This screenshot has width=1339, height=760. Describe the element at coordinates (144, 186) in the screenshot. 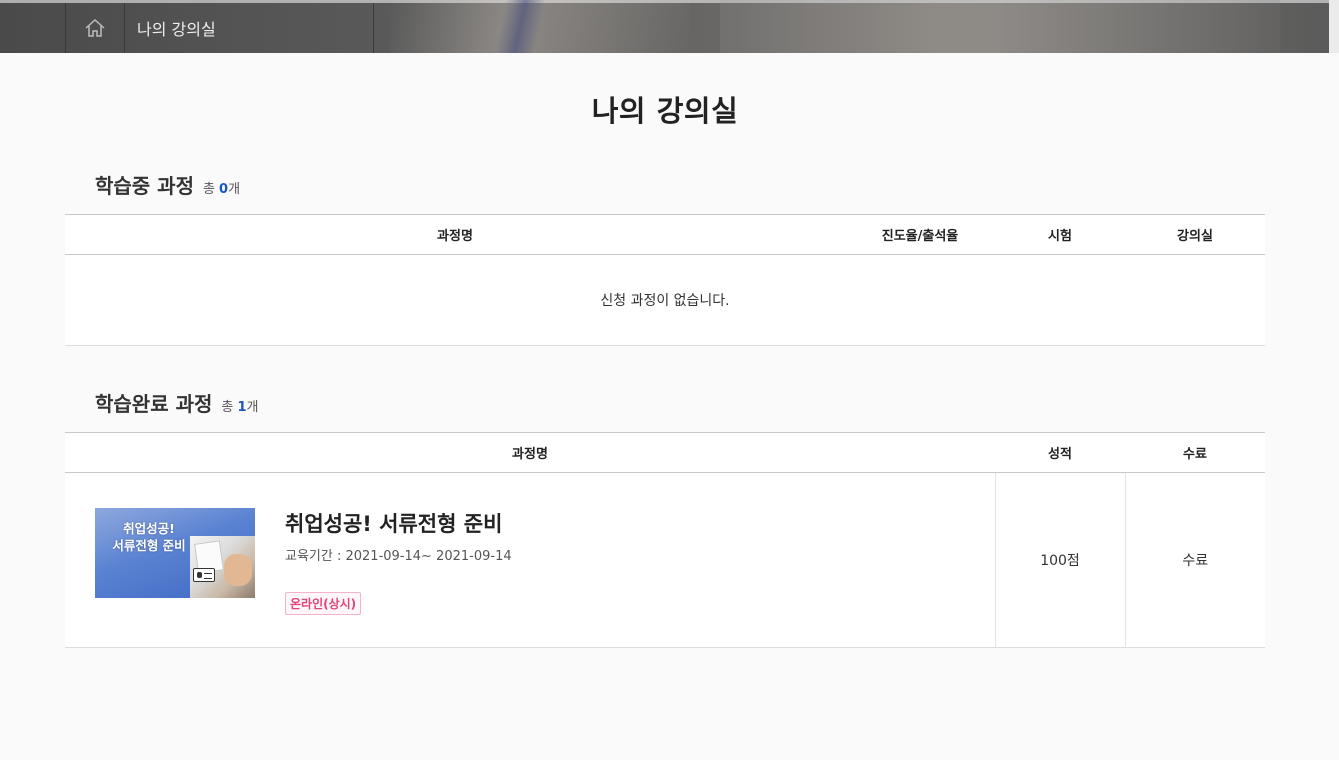

I see `in-progress-title: 학습중 과정` at that location.